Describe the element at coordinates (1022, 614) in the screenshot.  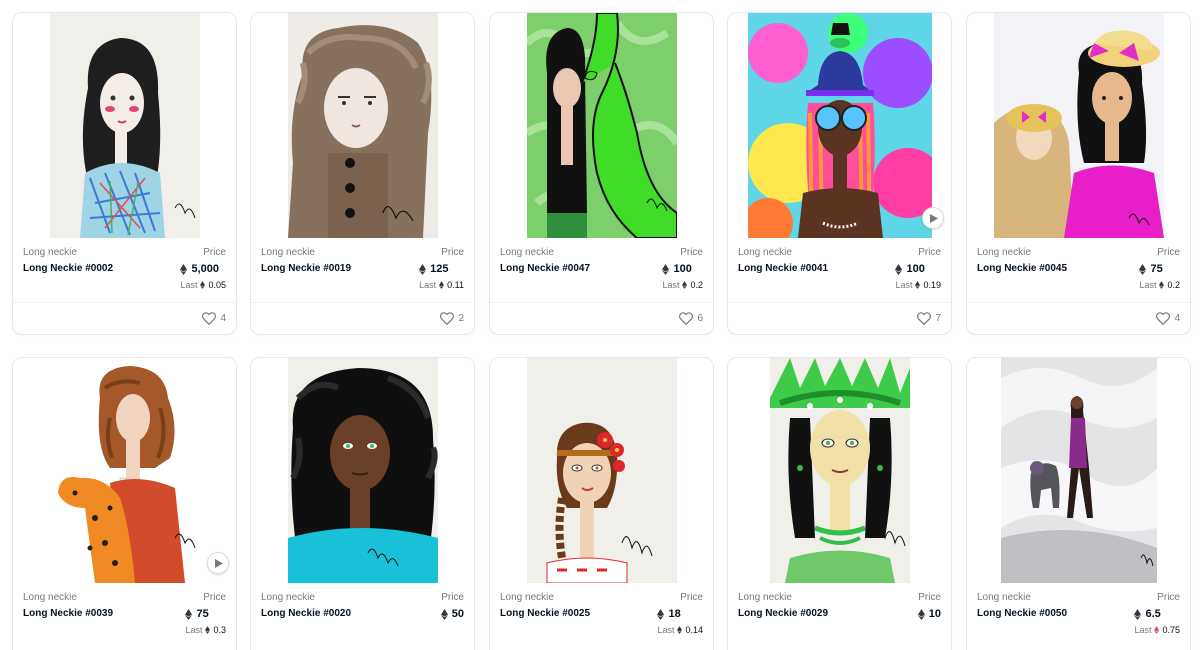
I see `nft-name: Long Neckie #0050` at that location.